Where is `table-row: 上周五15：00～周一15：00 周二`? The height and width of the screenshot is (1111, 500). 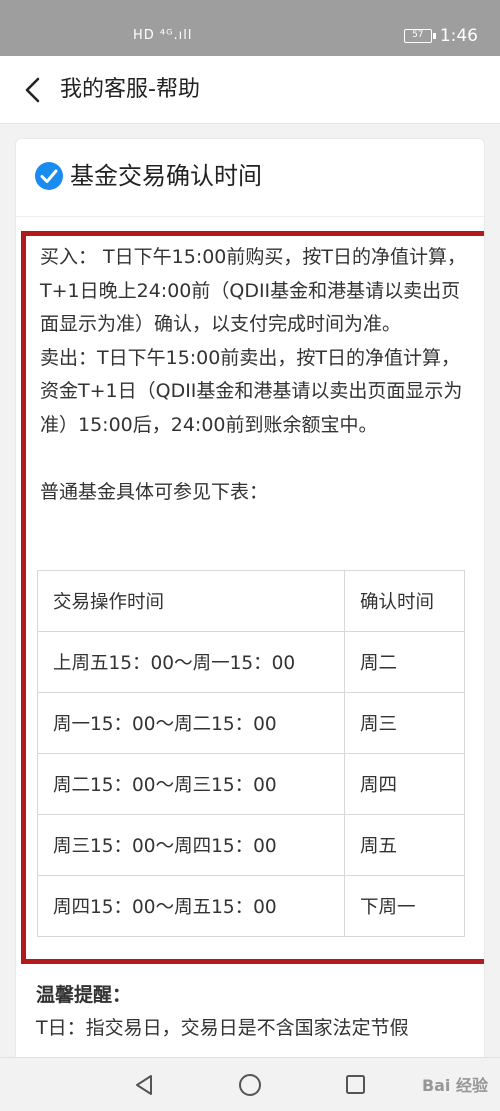 table-row: 上周五15：00～周一15：00 周二 is located at coordinates (251, 662).